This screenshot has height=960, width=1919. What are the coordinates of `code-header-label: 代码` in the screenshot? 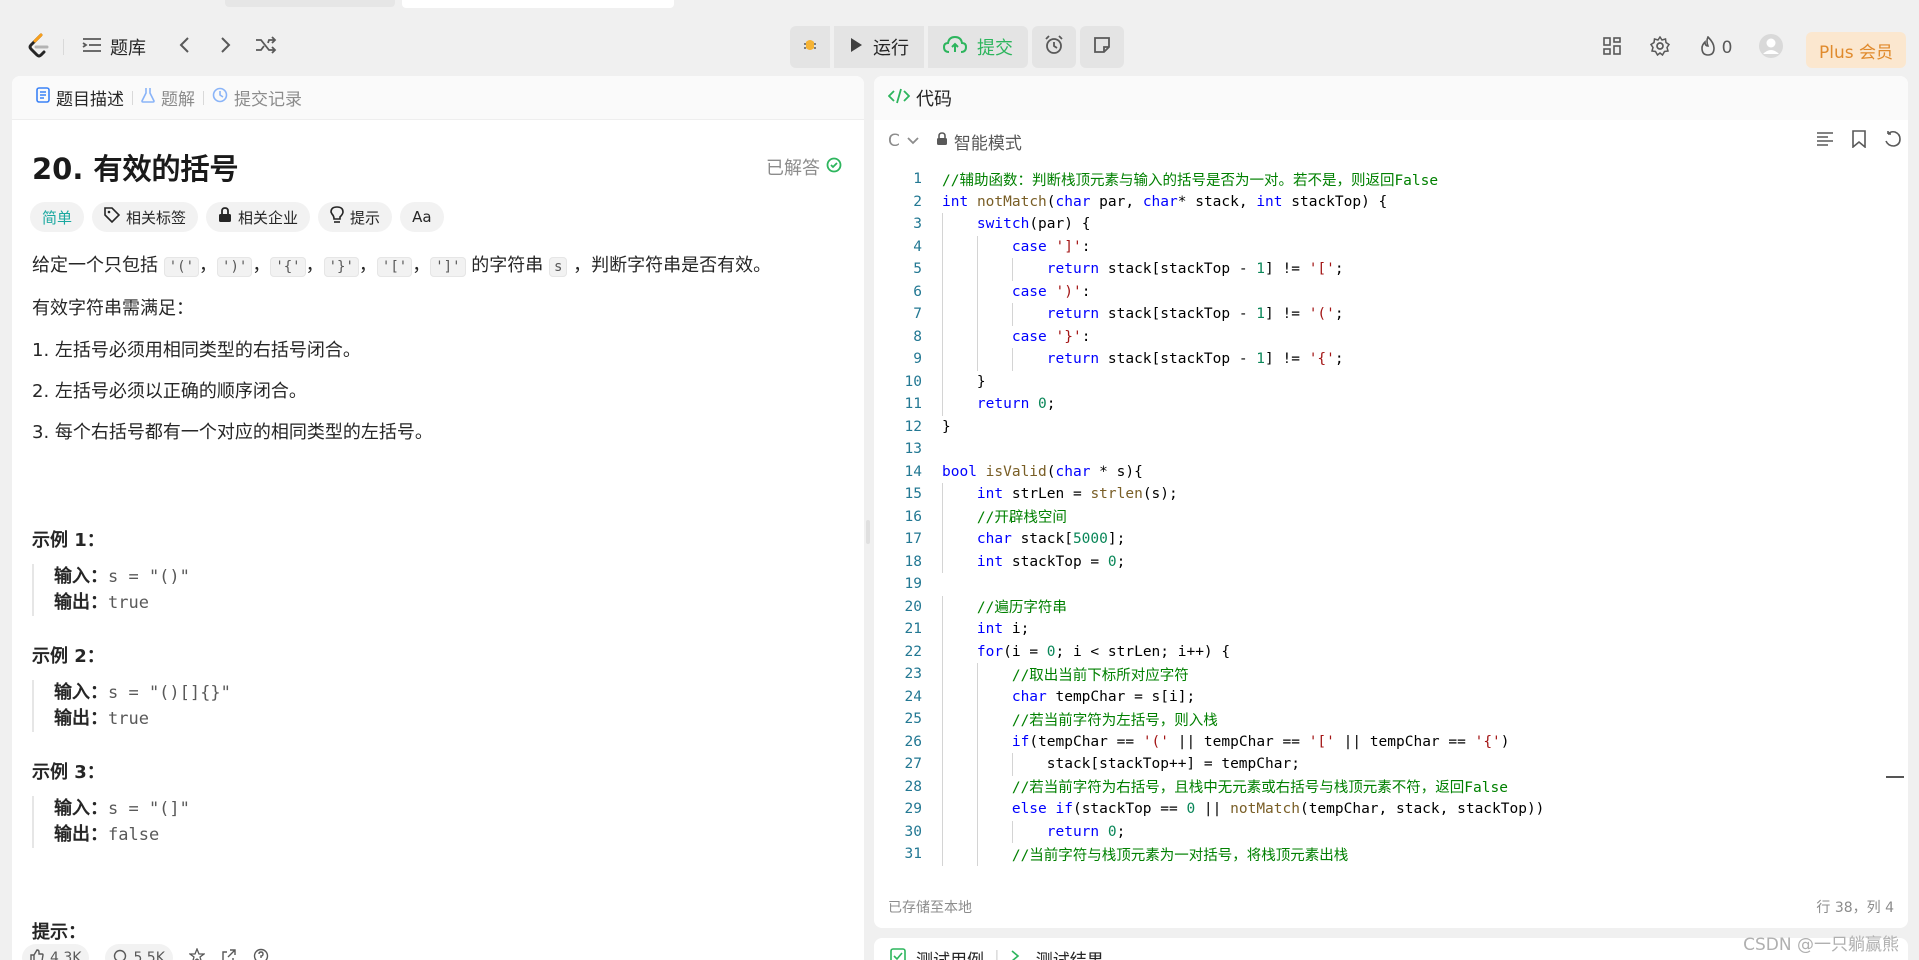 It's located at (934, 99).